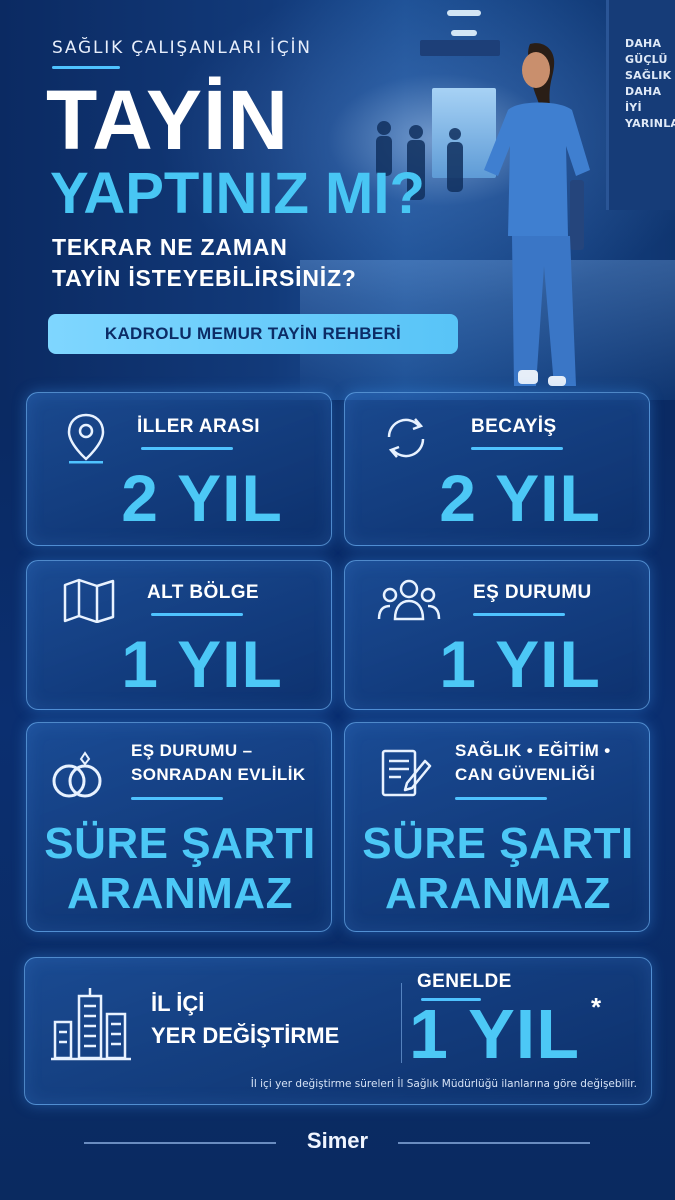  I want to click on subtitle-line-2: TAYİN İSTEYEBİLİRSİNİZ?, so click(204, 278).